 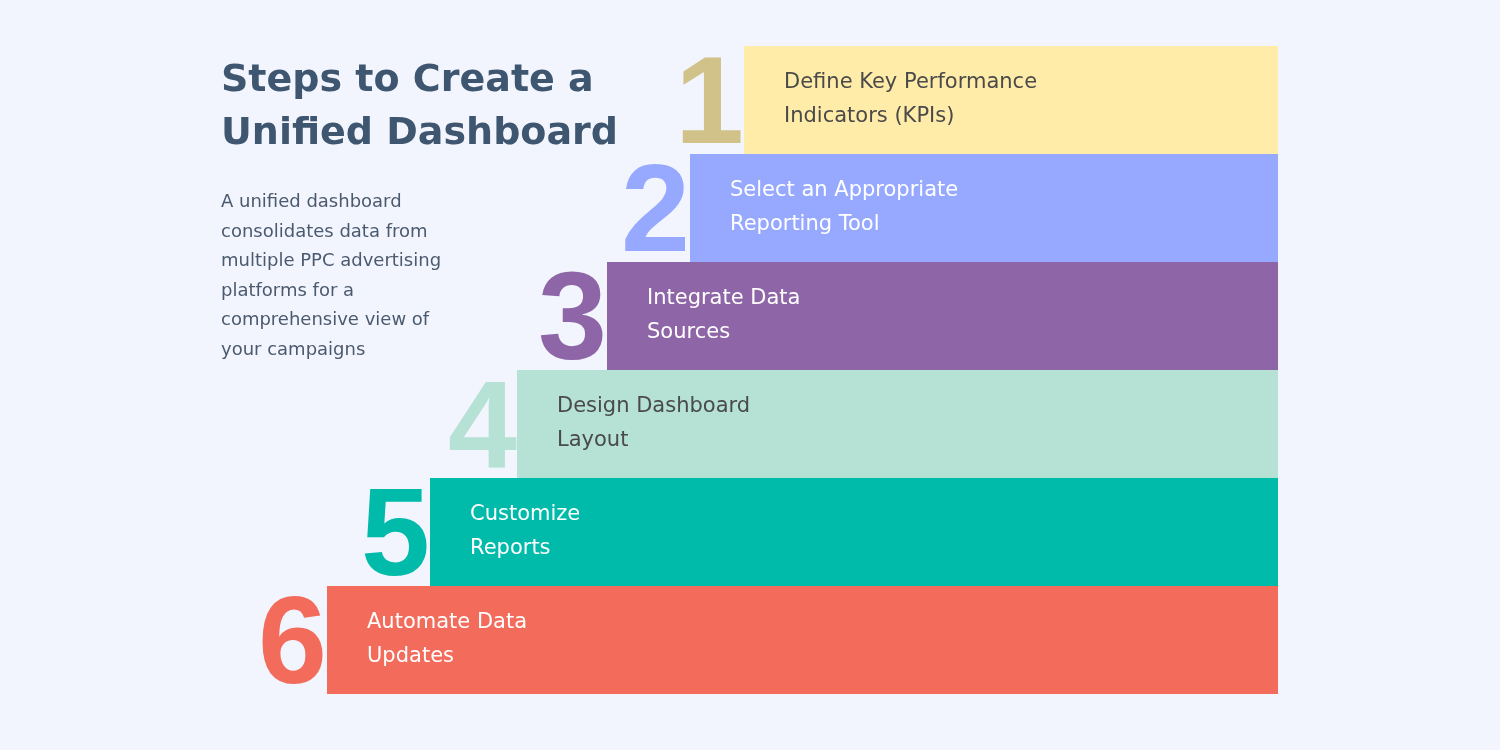 What do you see at coordinates (709, 100) in the screenshot?
I see `step-number: 1` at bounding box center [709, 100].